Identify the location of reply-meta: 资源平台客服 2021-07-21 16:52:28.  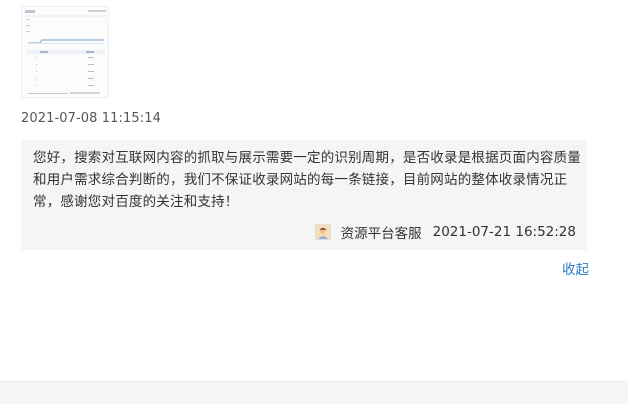
(445, 232).